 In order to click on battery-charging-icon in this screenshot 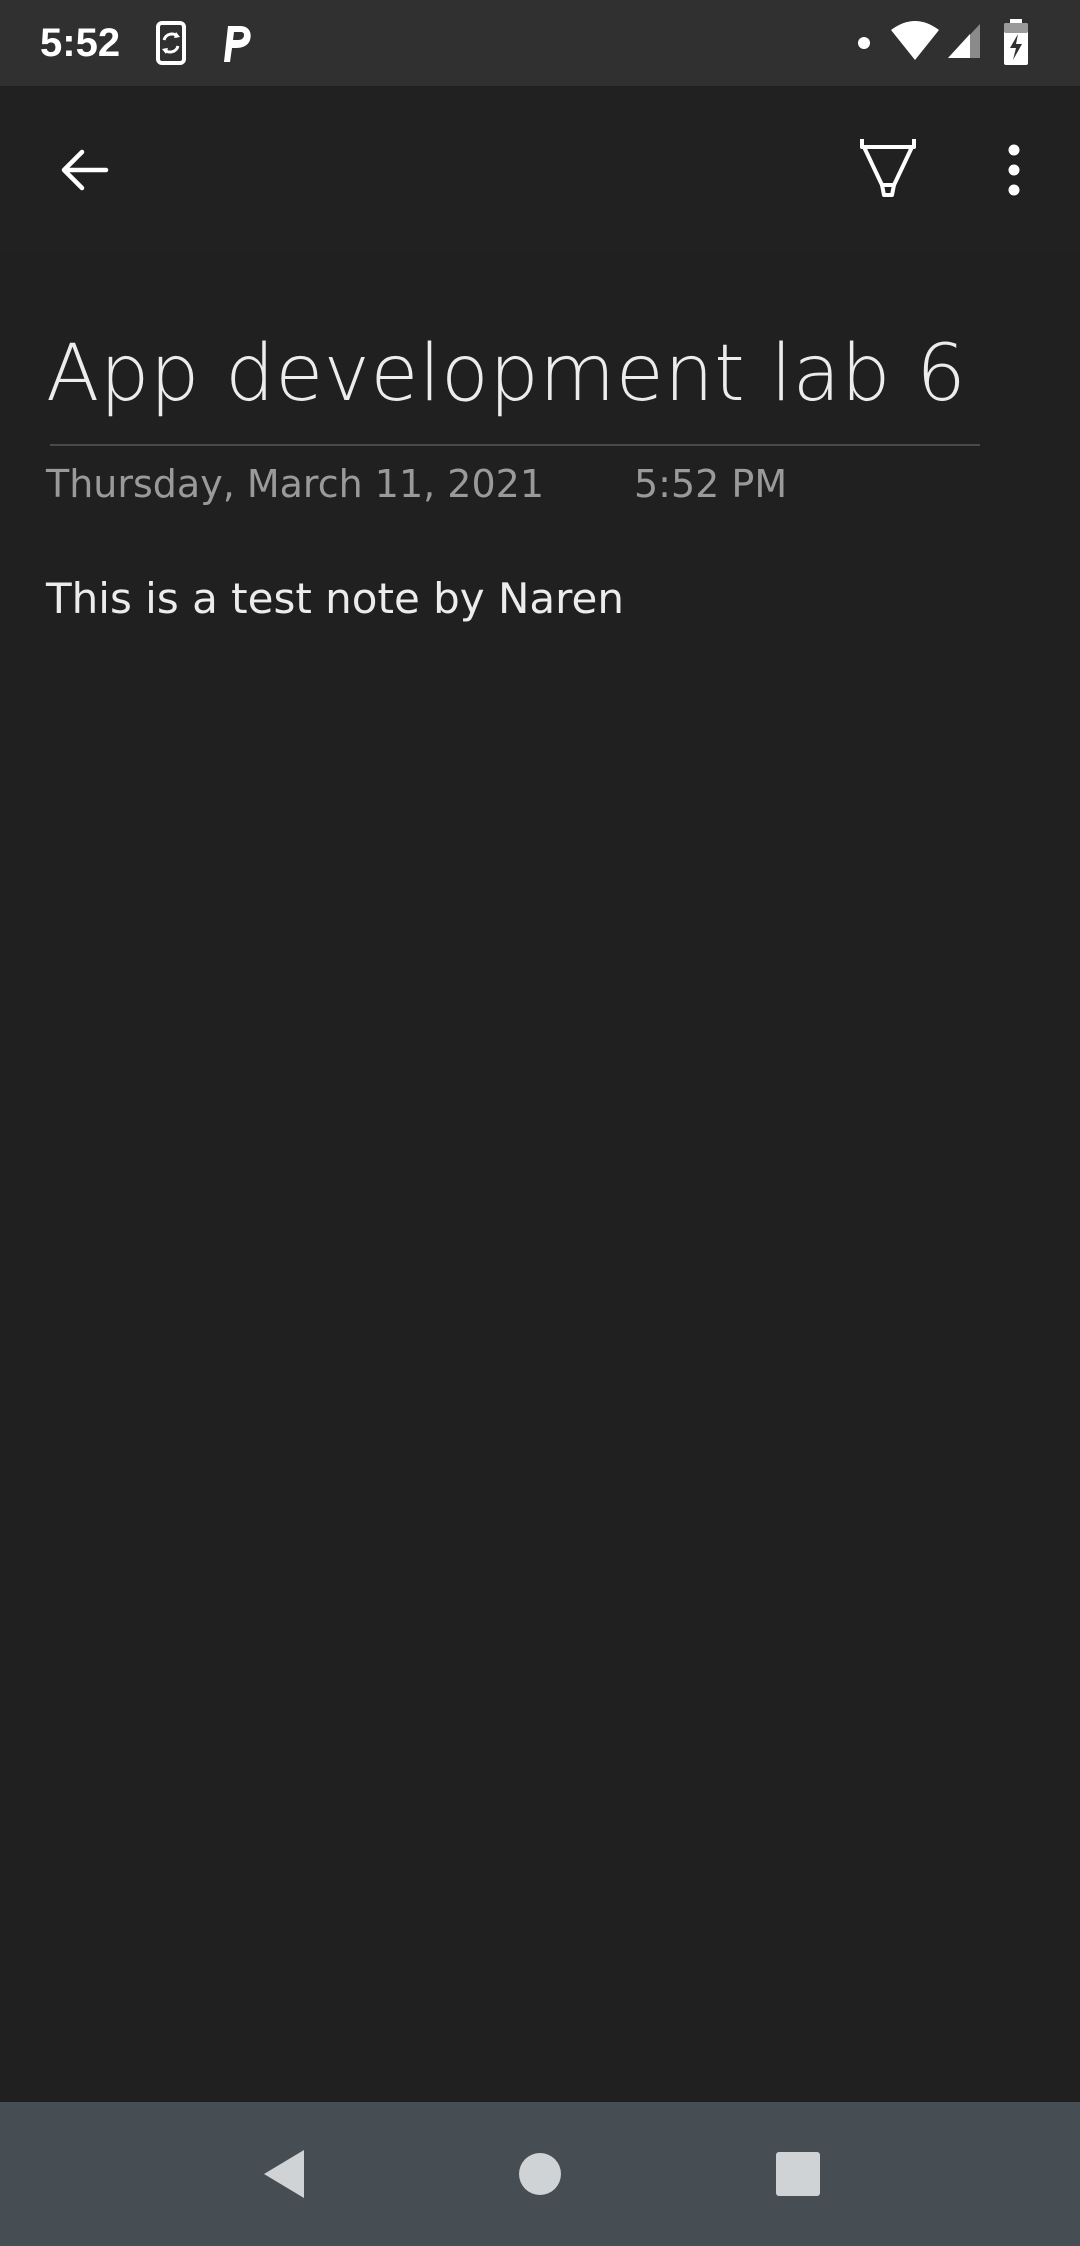, I will do `click(1016, 42)`.